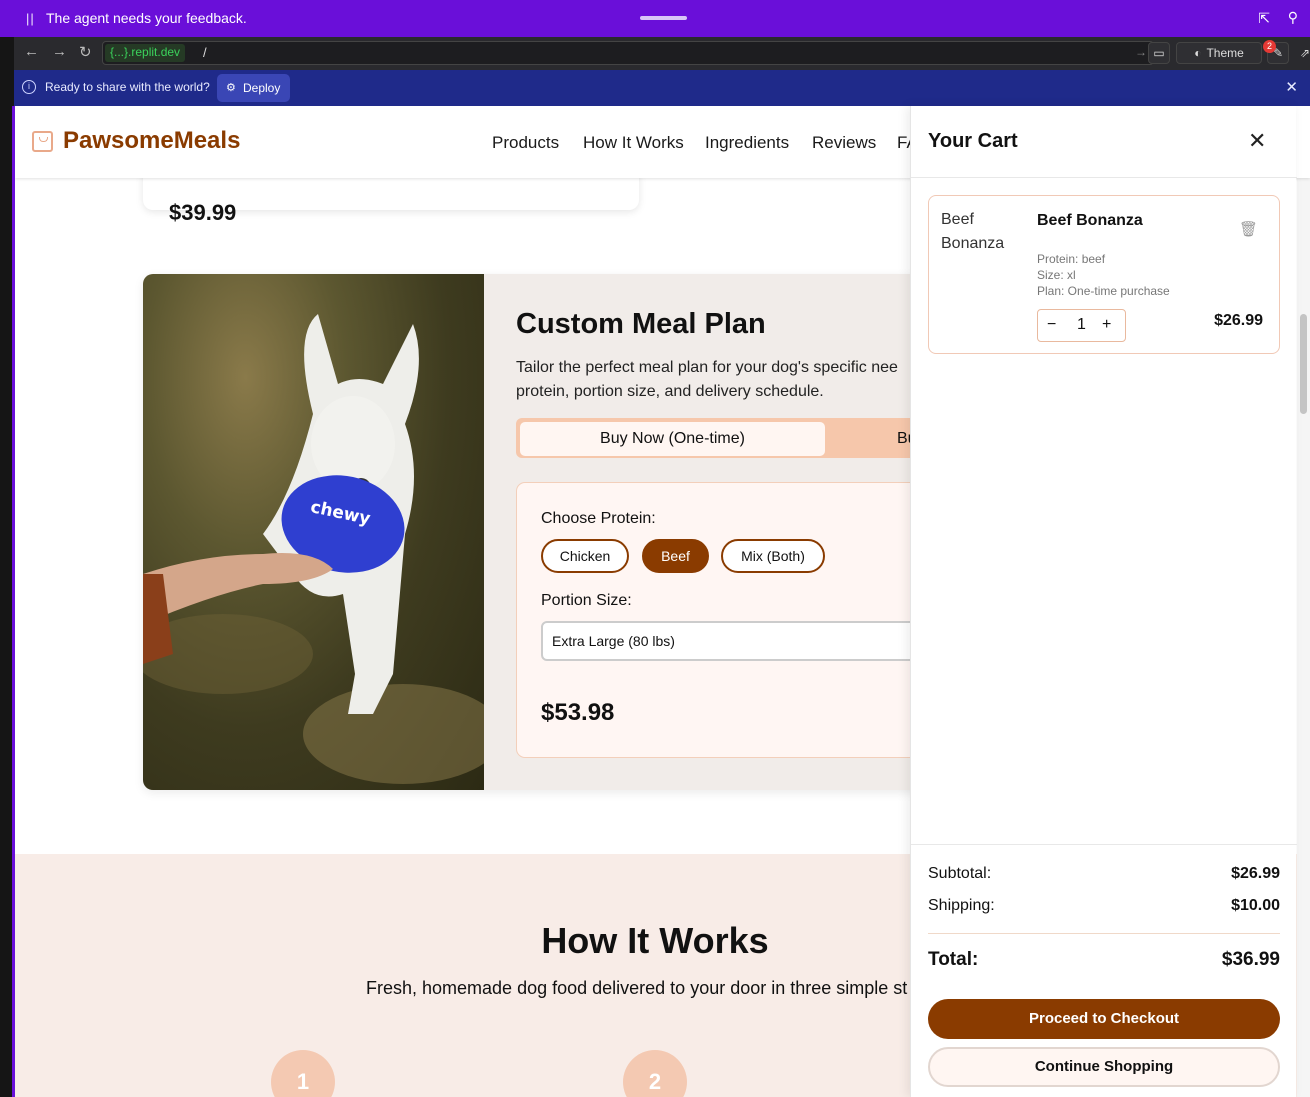  Describe the element at coordinates (203, 212) in the screenshot. I see `product-price: $39.99` at that location.